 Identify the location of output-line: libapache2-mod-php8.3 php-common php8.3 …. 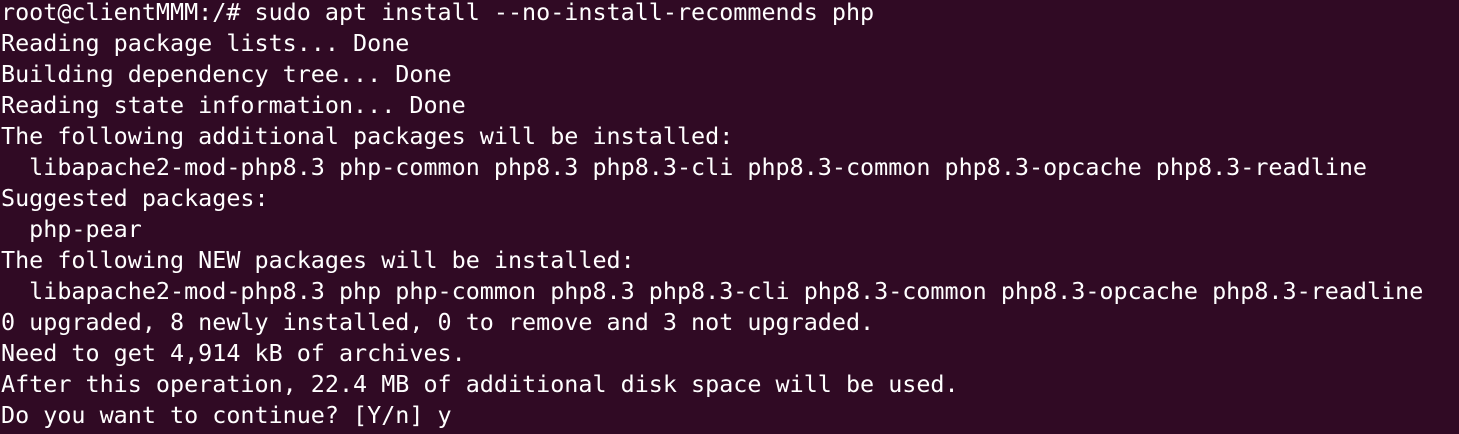
(684, 167).